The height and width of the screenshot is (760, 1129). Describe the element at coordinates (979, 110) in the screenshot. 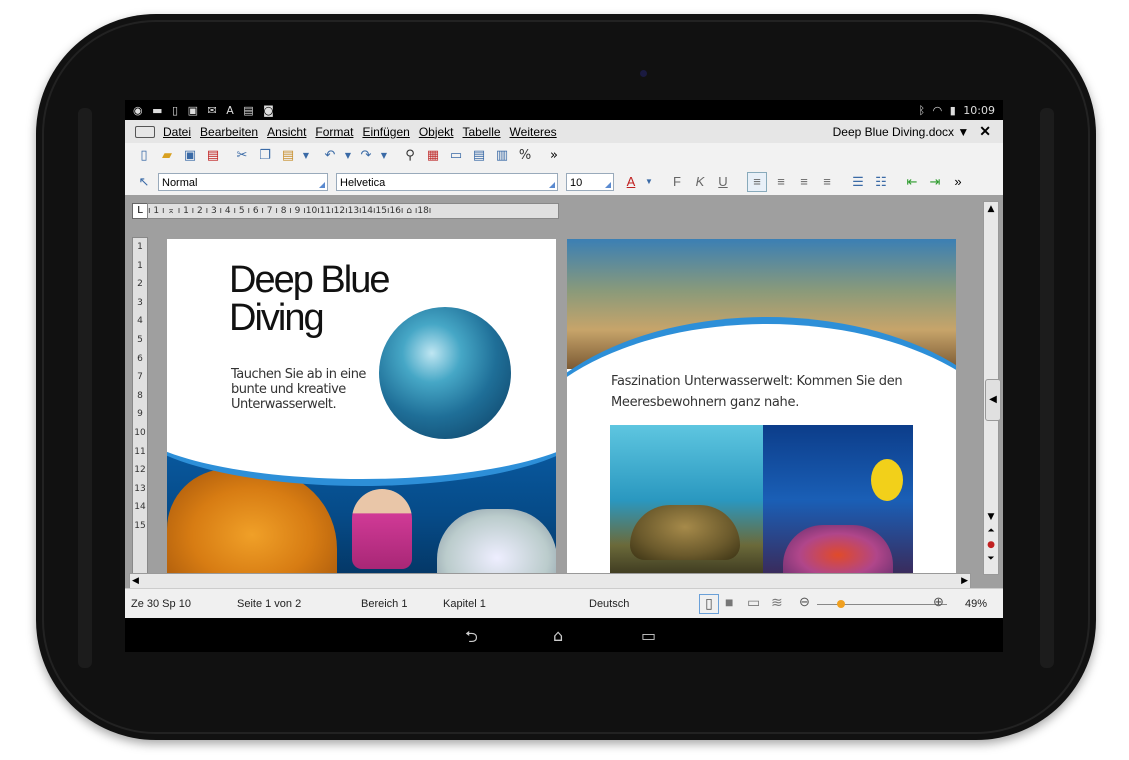

I see `clock: 10:09` at that location.